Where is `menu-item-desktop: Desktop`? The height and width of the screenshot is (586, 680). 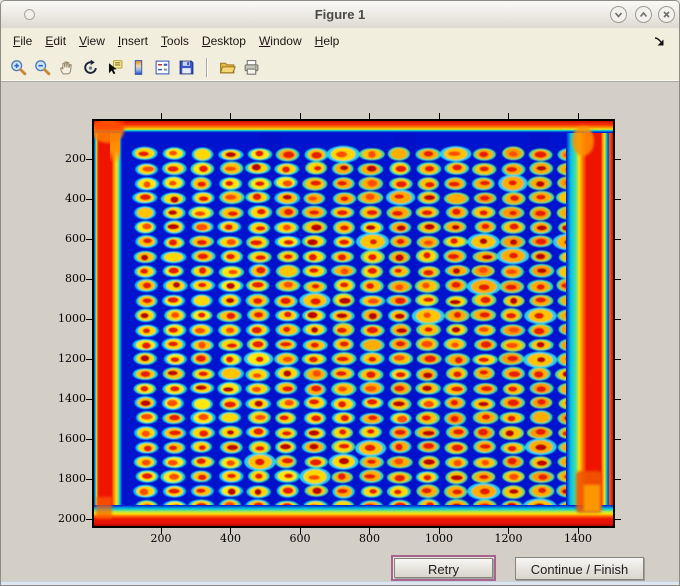 menu-item-desktop: Desktop is located at coordinates (224, 41).